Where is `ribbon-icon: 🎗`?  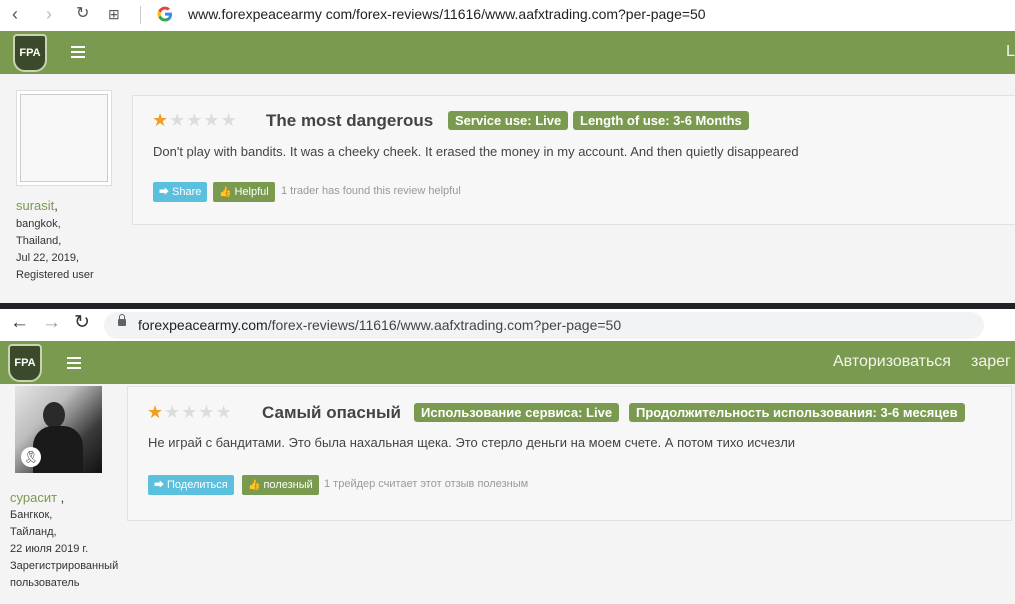
ribbon-icon: 🎗 is located at coordinates (31, 457).